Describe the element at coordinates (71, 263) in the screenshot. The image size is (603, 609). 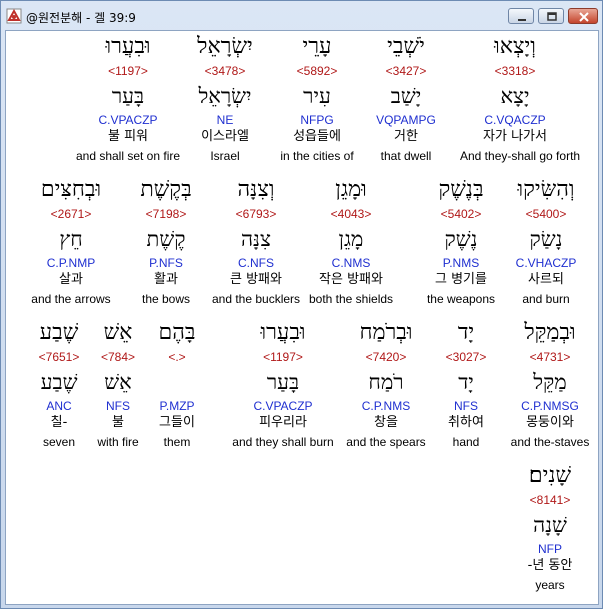
I see `morphology-code: C.P.NMP` at that location.